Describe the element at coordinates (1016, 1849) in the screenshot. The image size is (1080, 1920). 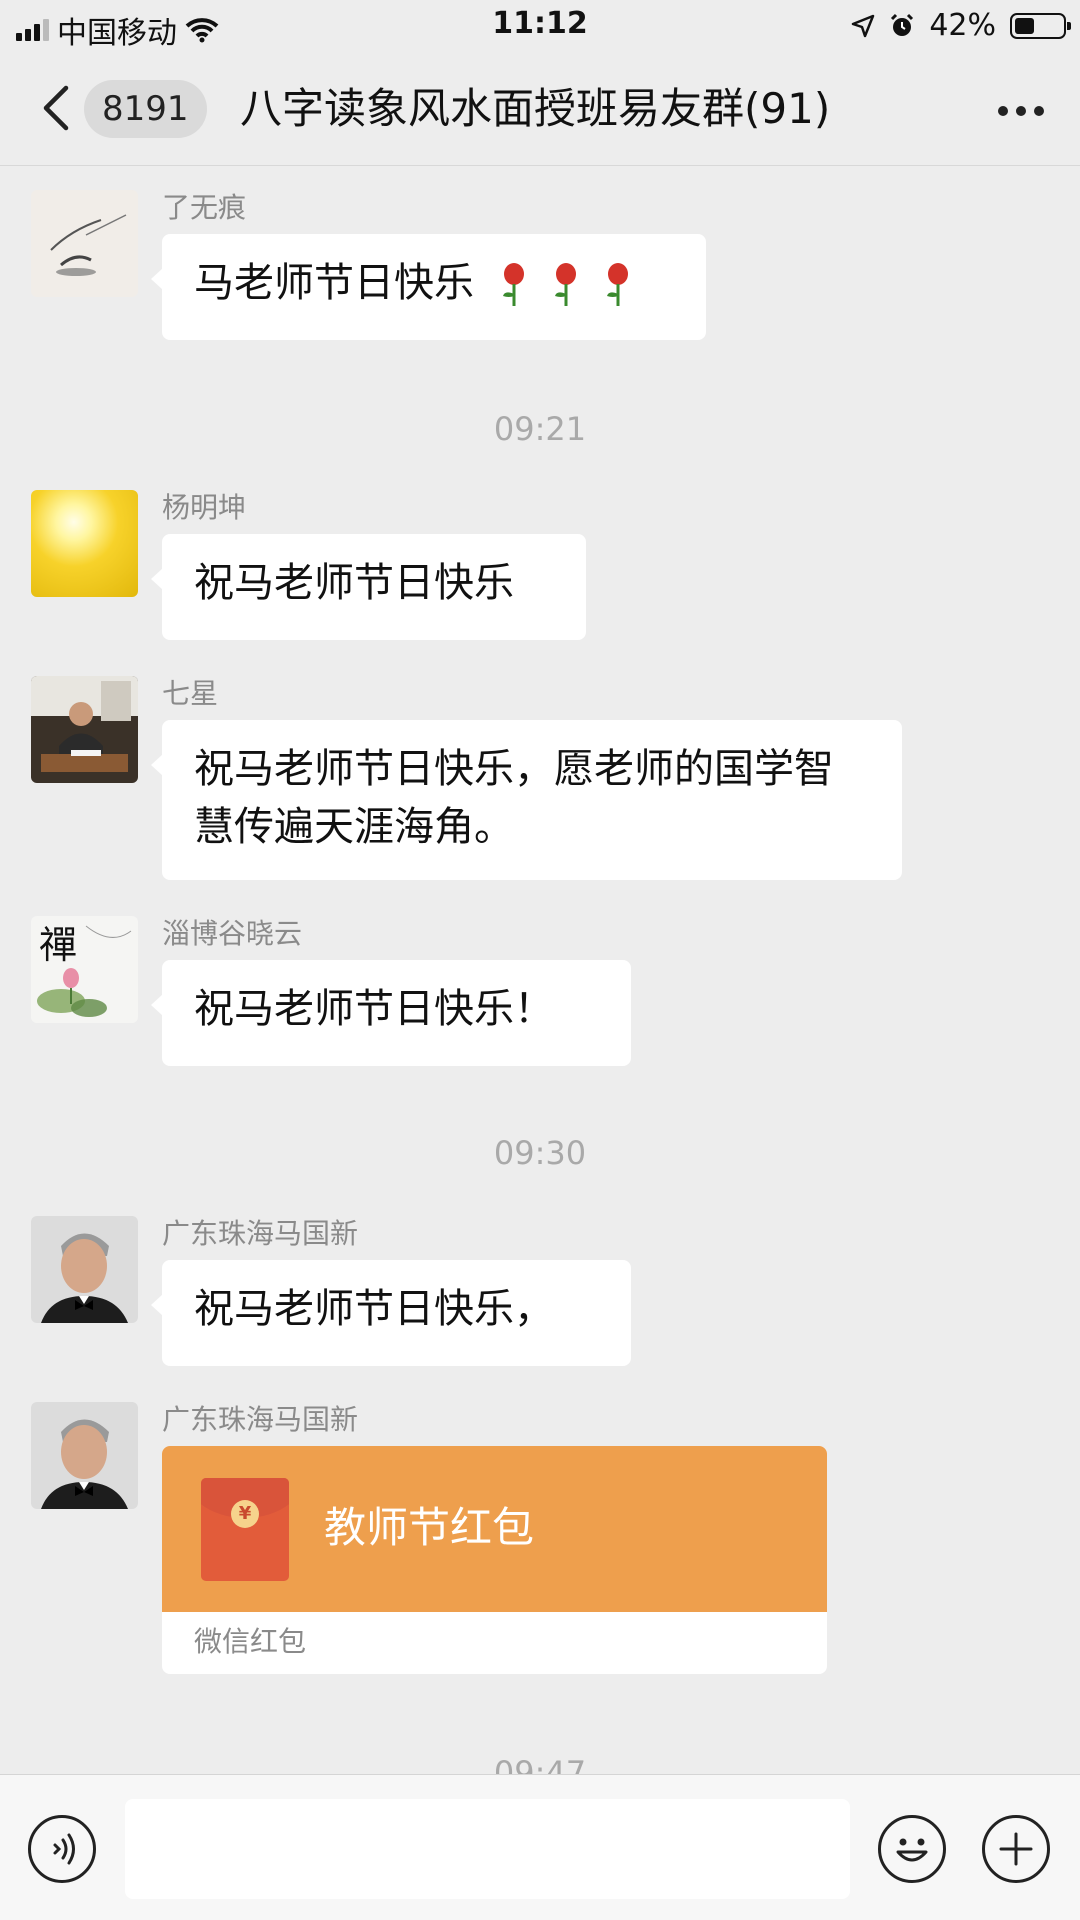
I see `add-attachment-icon` at that location.